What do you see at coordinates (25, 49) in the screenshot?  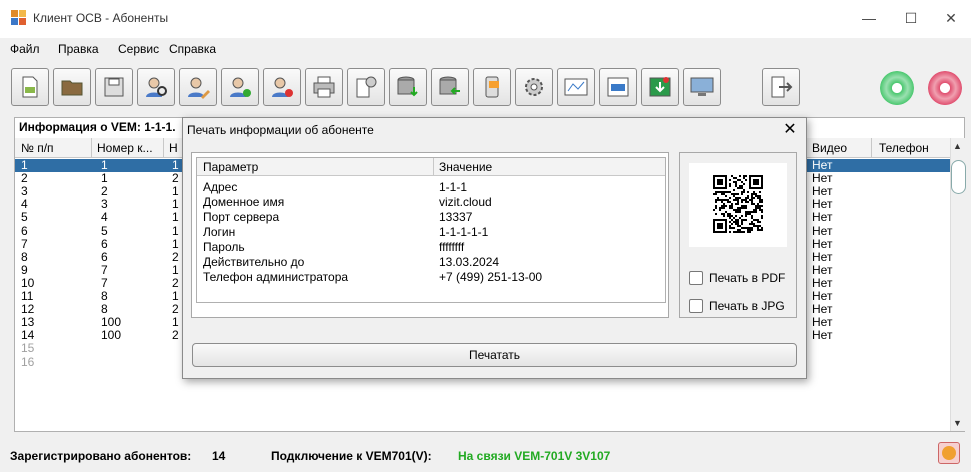 I see `menu-file: Файл` at bounding box center [25, 49].